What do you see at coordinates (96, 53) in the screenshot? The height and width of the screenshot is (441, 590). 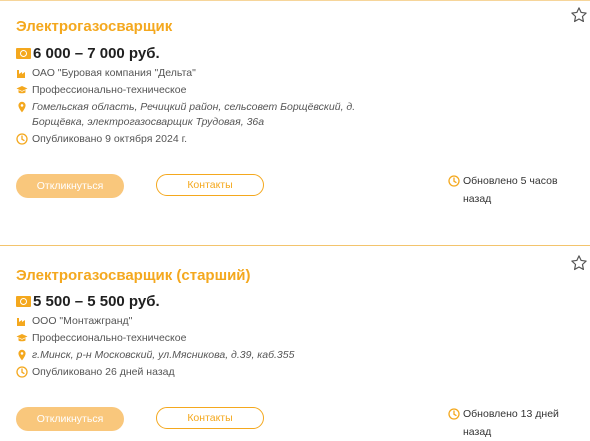 I see `salary: 6 000 – 7 000 руб.` at bounding box center [96, 53].